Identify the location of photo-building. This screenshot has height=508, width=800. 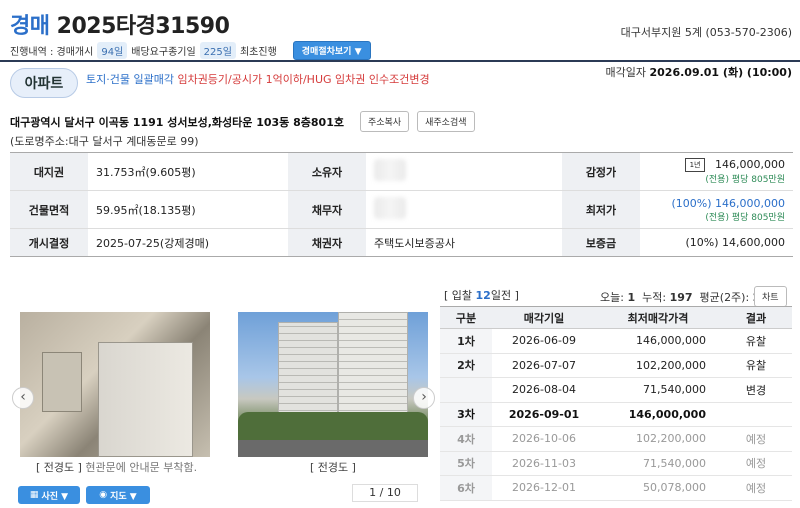
(333, 384).